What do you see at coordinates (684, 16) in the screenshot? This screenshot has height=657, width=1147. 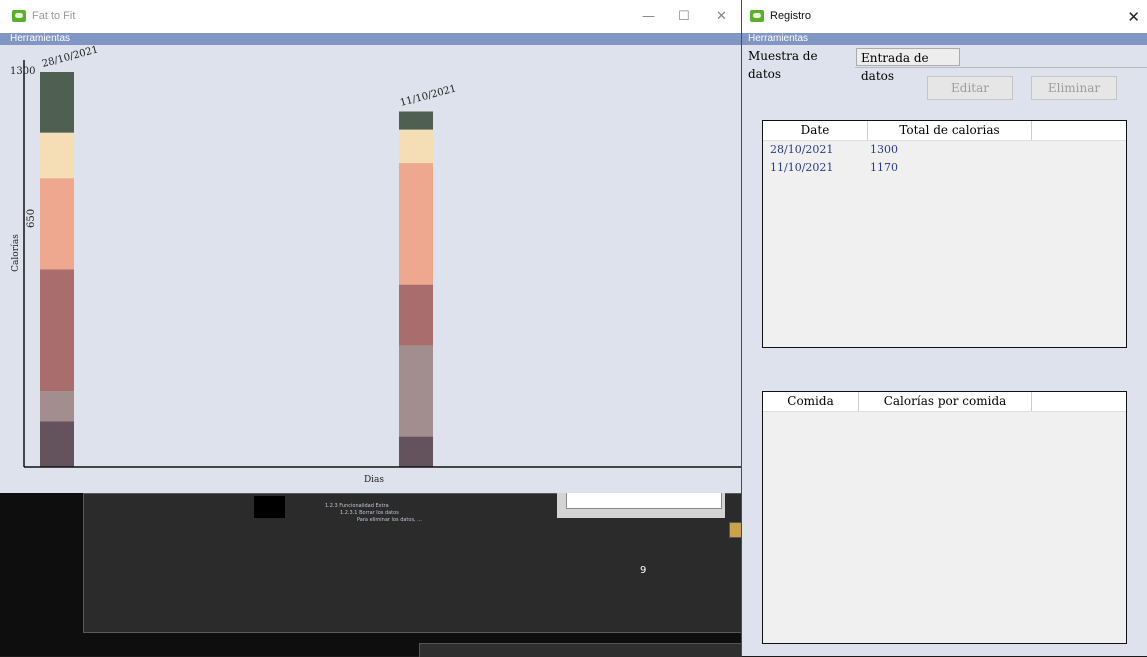 I see `maximize-button: ☐` at bounding box center [684, 16].